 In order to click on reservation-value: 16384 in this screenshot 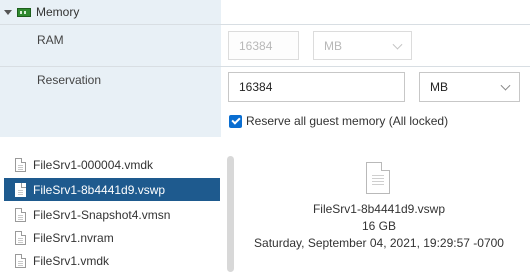, I will do `click(256, 87)`.